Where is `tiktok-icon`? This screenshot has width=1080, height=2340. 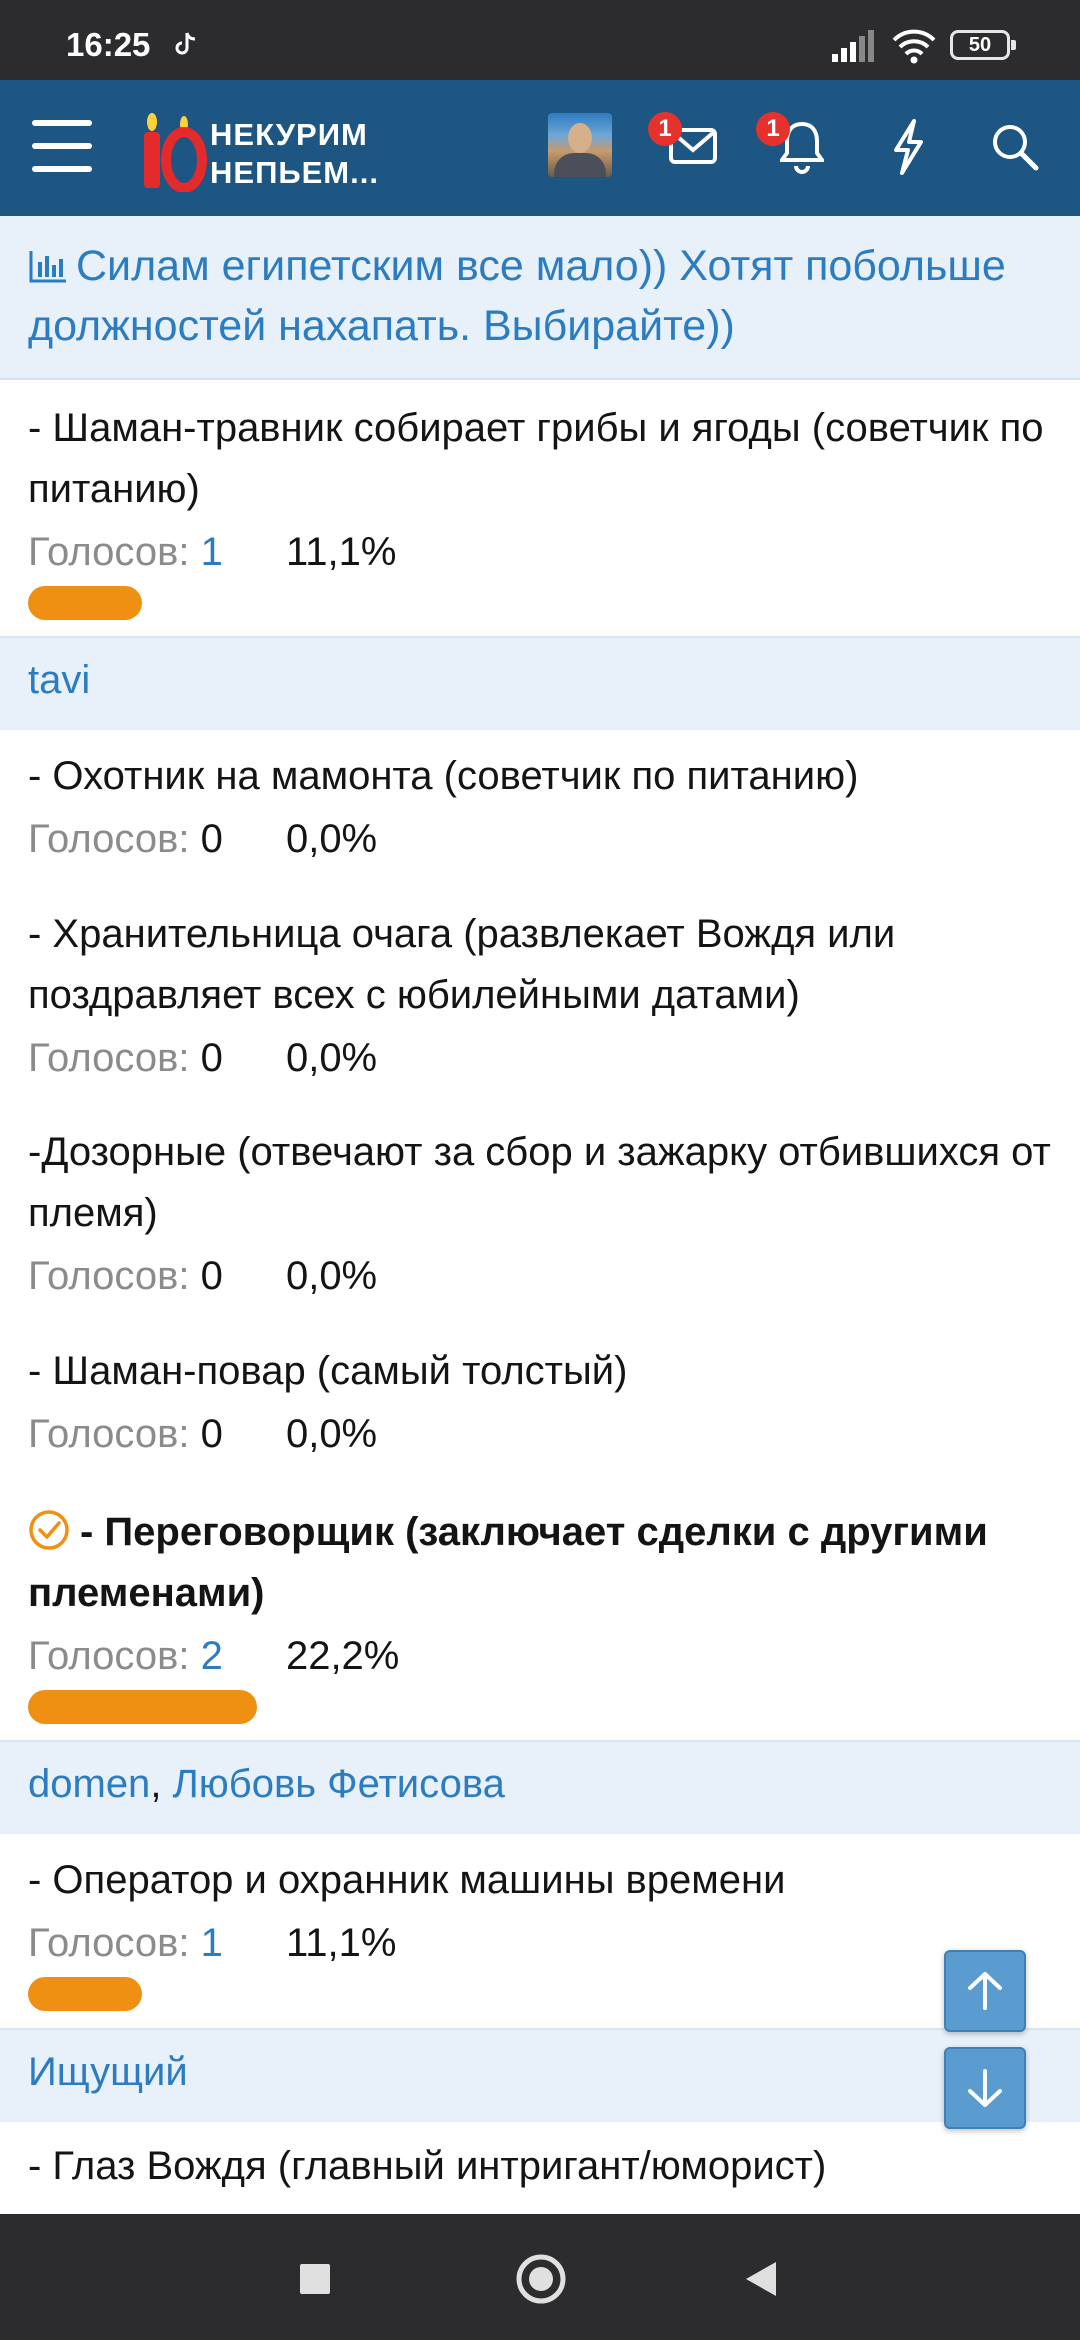 tiktok-icon is located at coordinates (185, 43).